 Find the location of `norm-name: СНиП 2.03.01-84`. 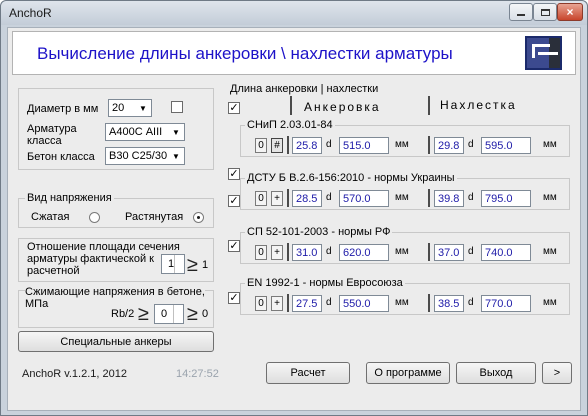

norm-name: СНиП 2.03.01-84 is located at coordinates (290, 125).